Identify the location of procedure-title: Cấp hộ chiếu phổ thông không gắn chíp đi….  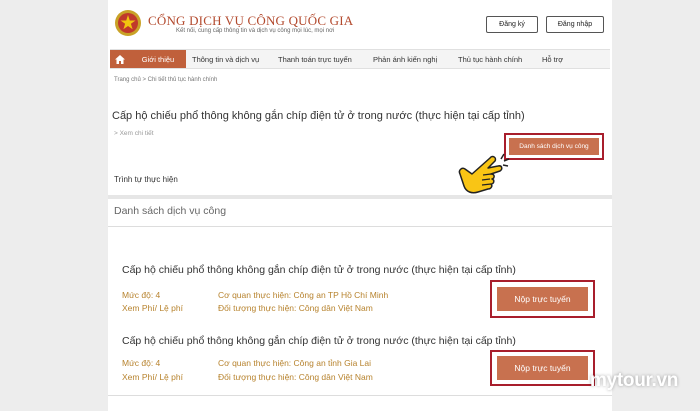
(318, 116).